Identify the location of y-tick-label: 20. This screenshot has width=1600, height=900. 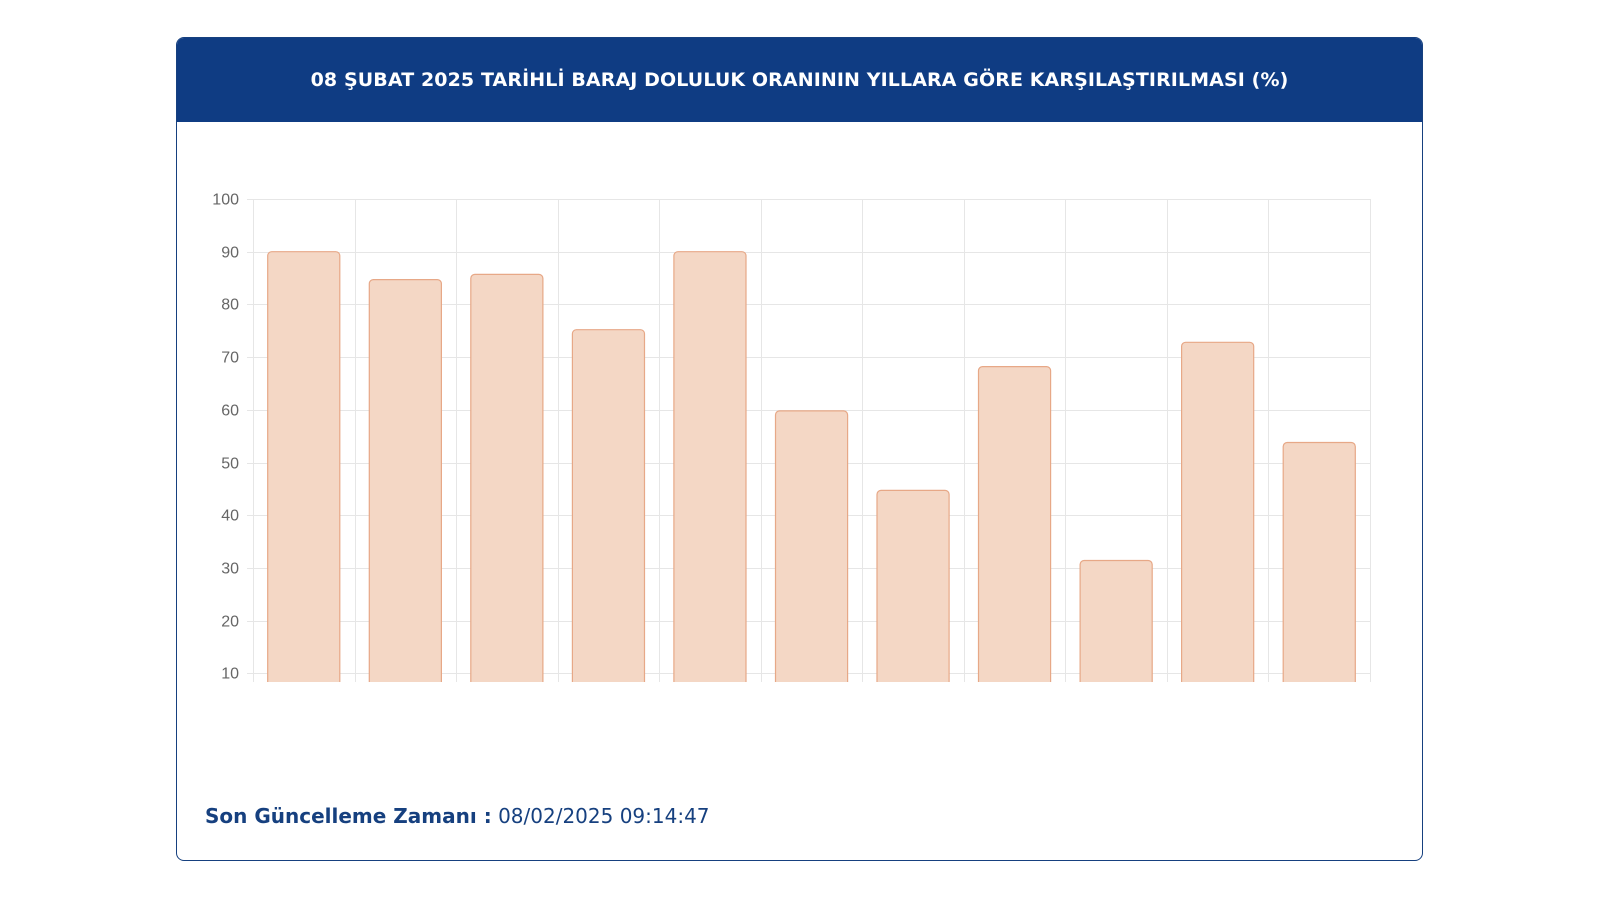
(230, 622).